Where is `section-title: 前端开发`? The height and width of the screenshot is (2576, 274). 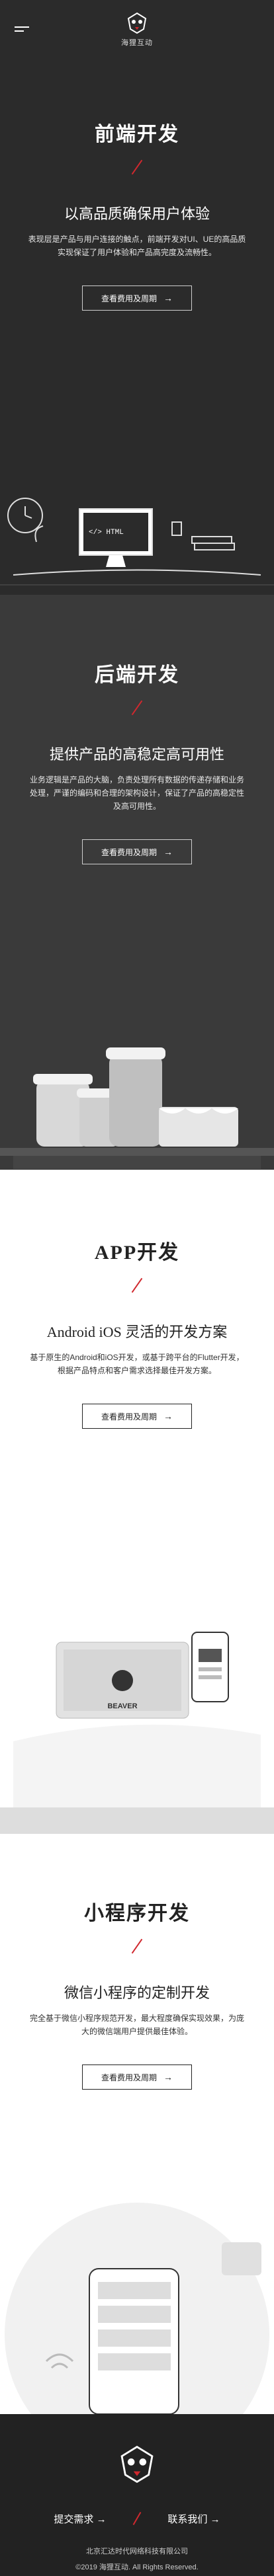 section-title: 前端开发 is located at coordinates (137, 134).